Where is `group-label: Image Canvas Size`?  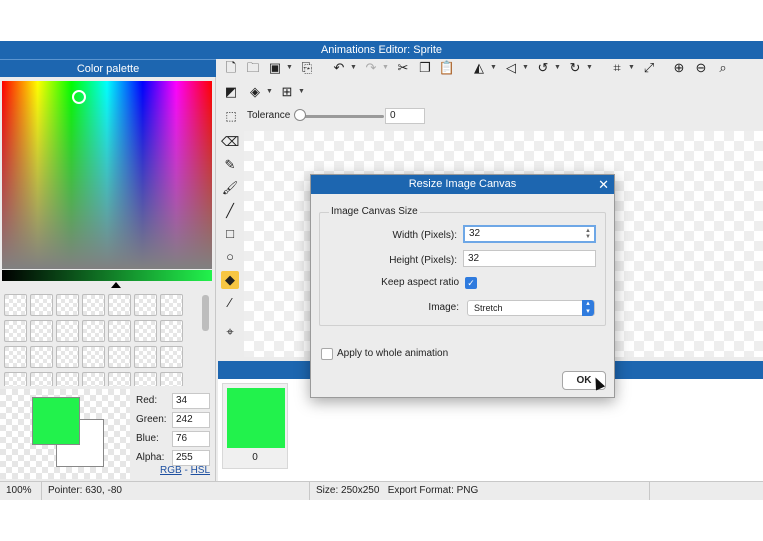 group-label: Image Canvas Size is located at coordinates (374, 211).